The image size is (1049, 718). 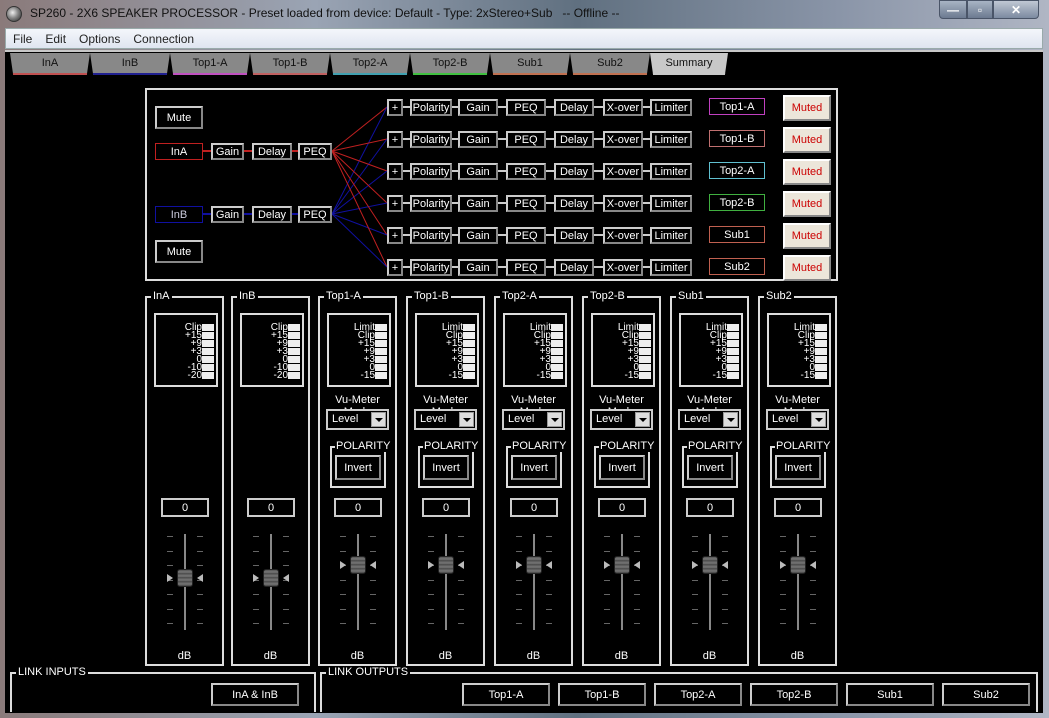 What do you see at coordinates (227, 214) in the screenshot?
I see `inb-gain-block: Gain` at bounding box center [227, 214].